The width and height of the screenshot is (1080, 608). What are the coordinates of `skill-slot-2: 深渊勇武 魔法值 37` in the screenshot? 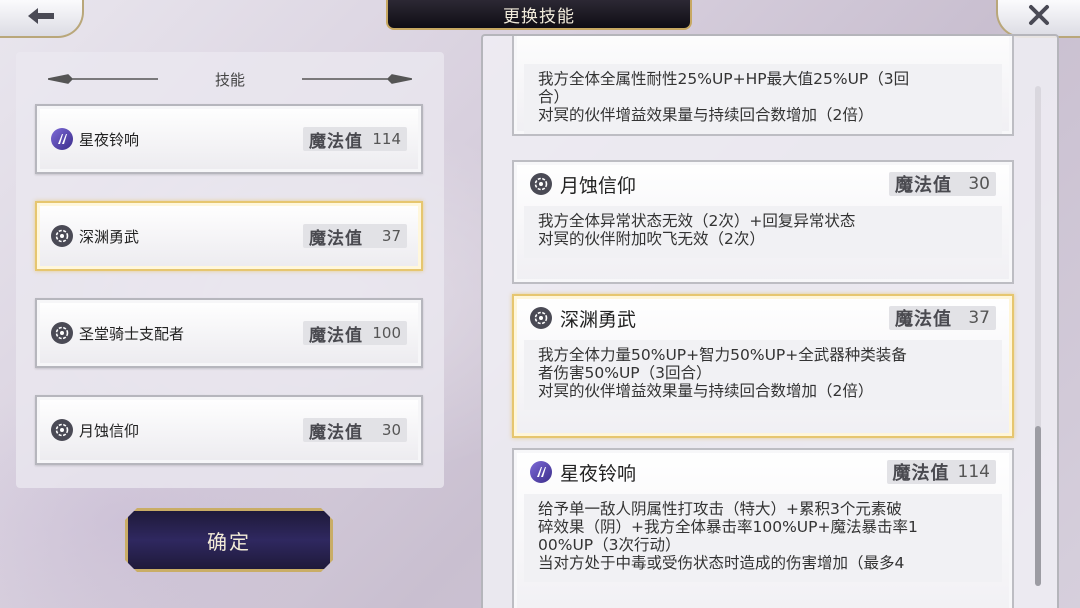 It's located at (229, 236).